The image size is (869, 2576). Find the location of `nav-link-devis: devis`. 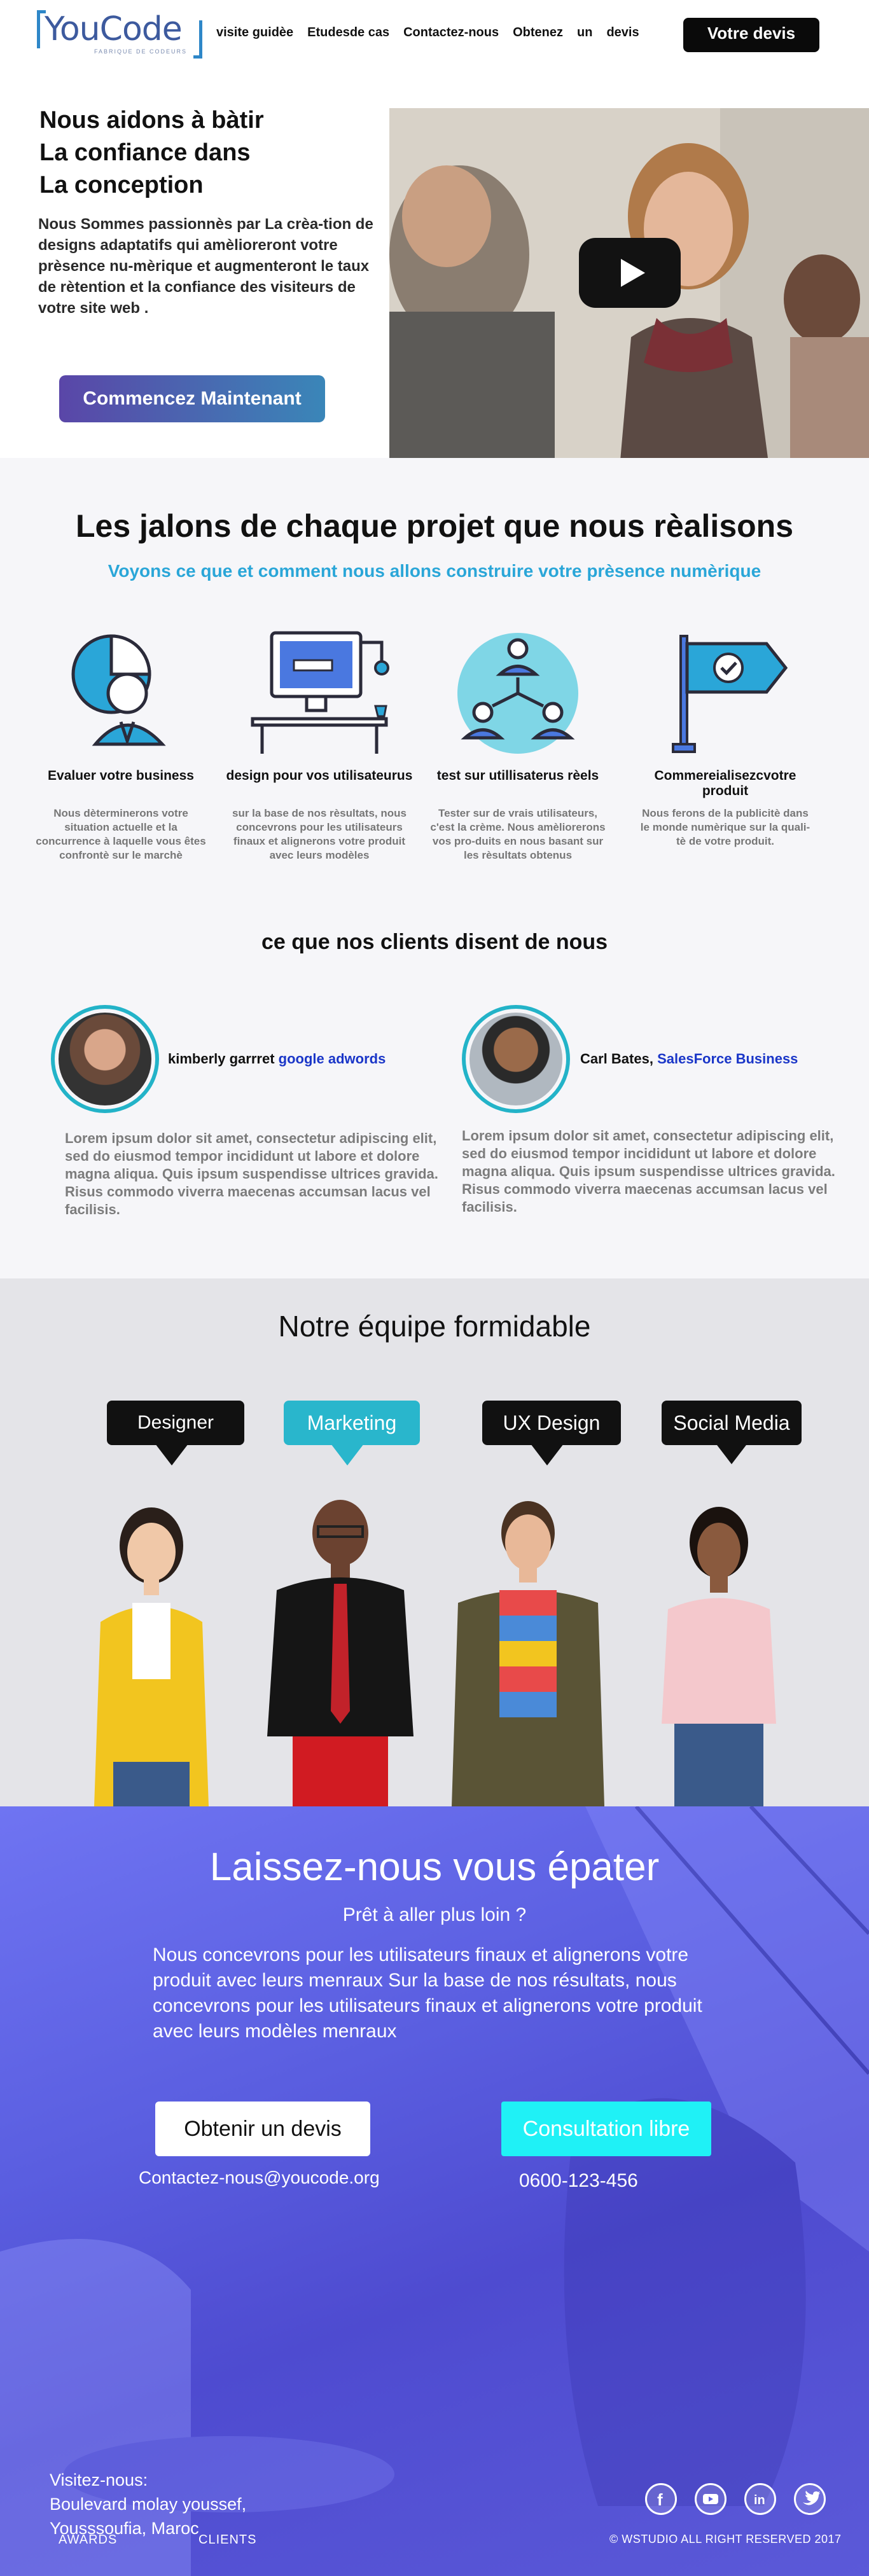

nav-link-devis: devis is located at coordinates (623, 32).